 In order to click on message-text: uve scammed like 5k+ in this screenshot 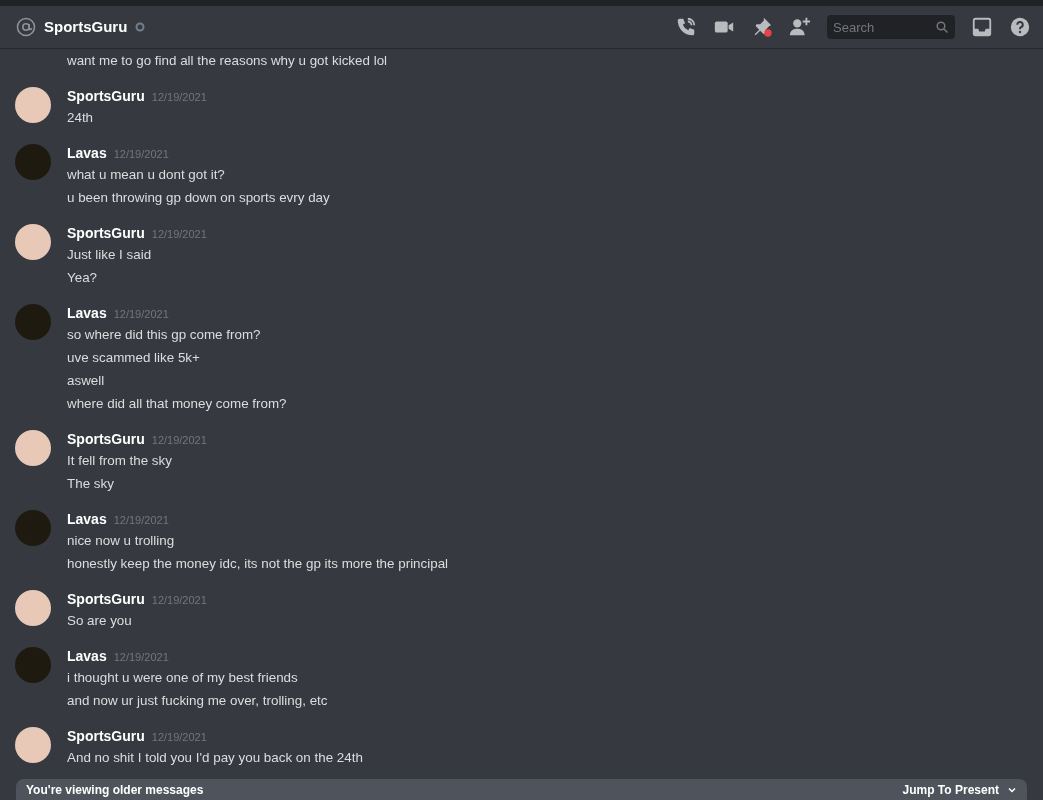, I will do `click(134, 358)`.